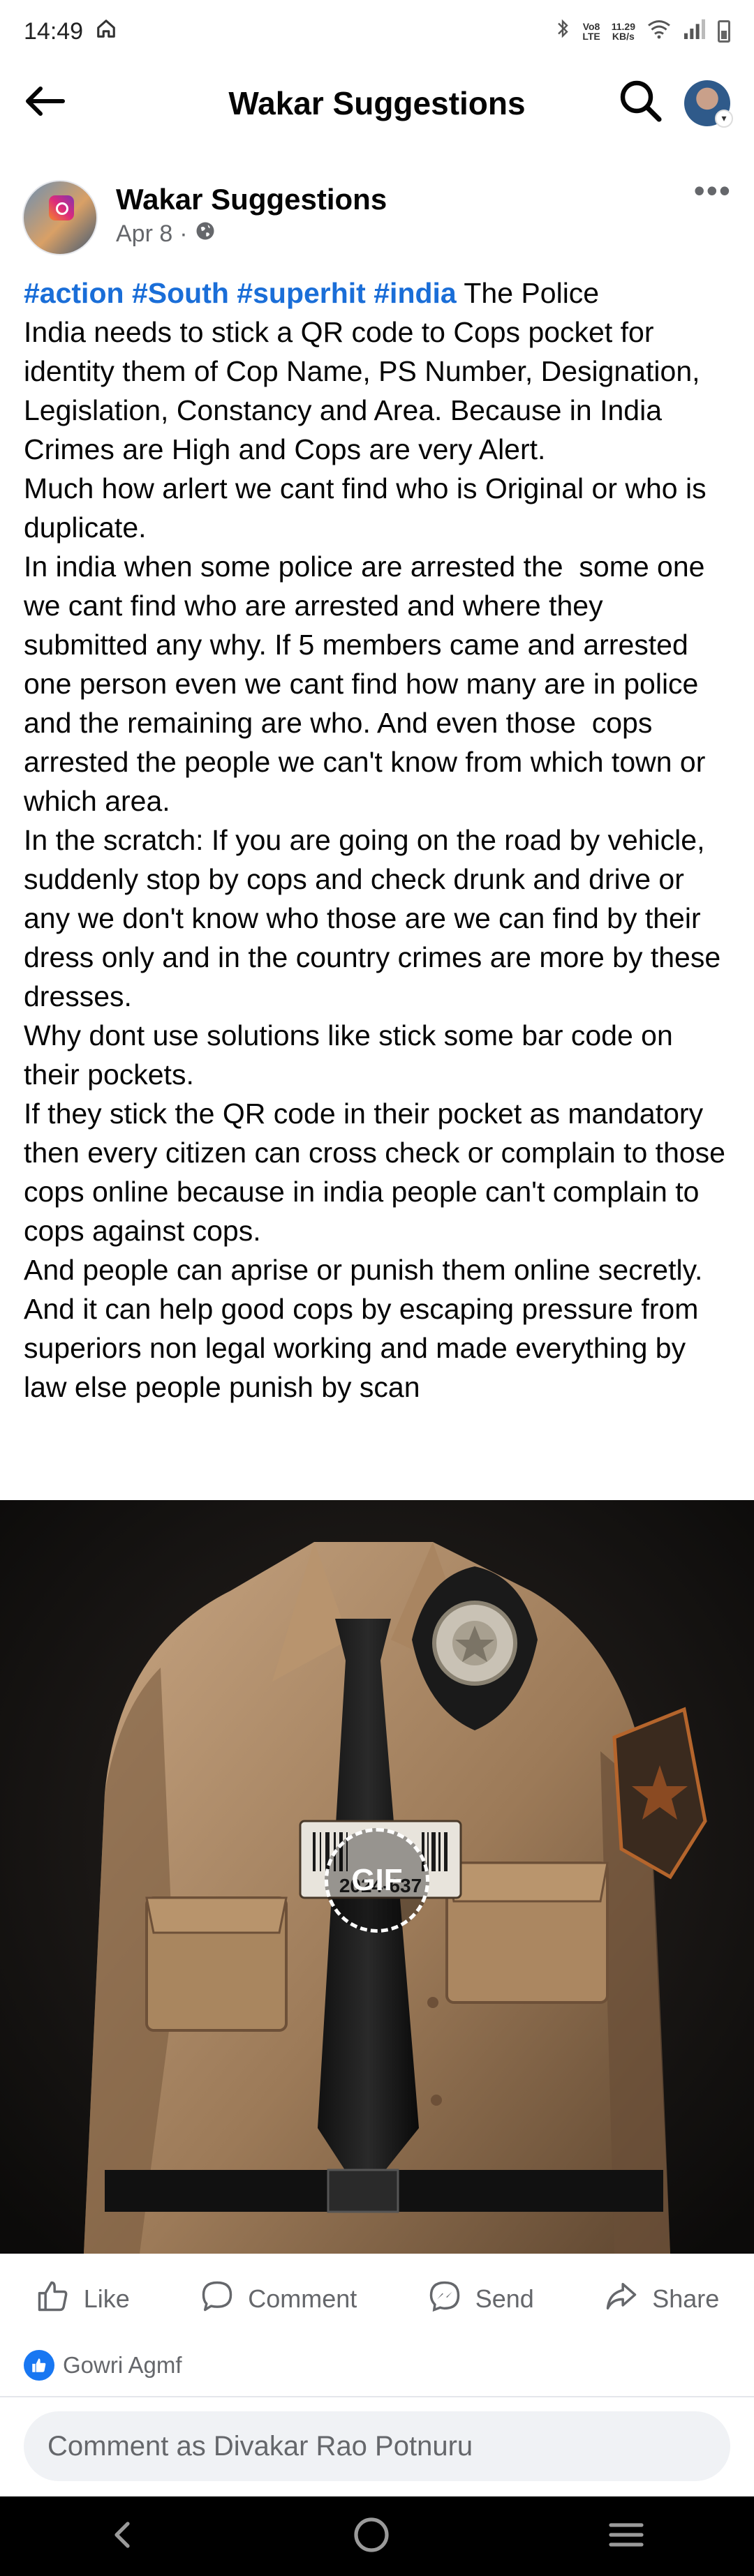 This screenshot has height=2576, width=754. Describe the element at coordinates (626, 2536) in the screenshot. I see `recents-menu-icon` at that location.